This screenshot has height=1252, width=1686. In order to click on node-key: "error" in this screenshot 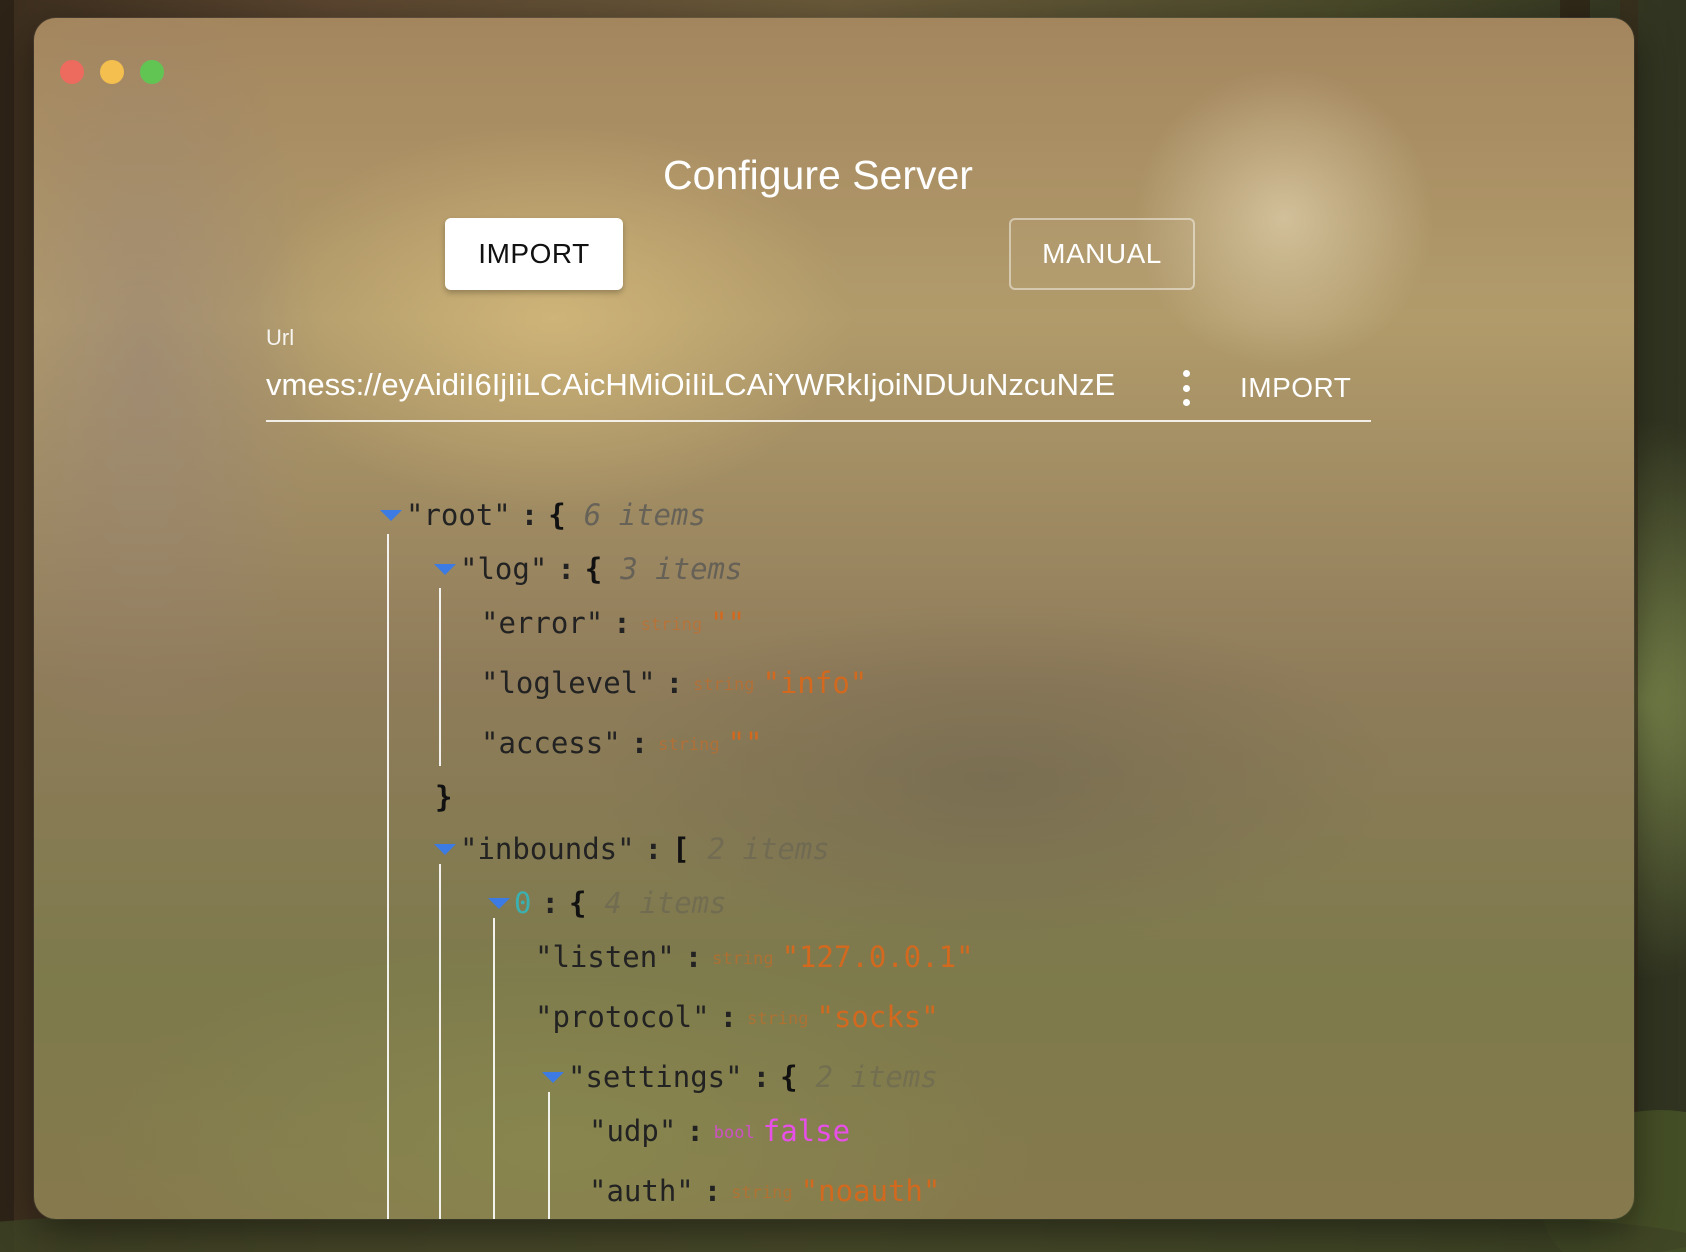, I will do `click(542, 623)`.